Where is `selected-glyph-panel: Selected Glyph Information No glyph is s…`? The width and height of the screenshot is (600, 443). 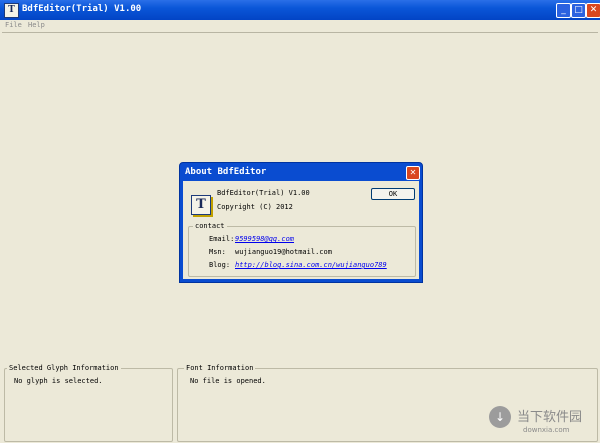 selected-glyph-panel: Selected Glyph Information No glyph is s… is located at coordinates (88, 403).